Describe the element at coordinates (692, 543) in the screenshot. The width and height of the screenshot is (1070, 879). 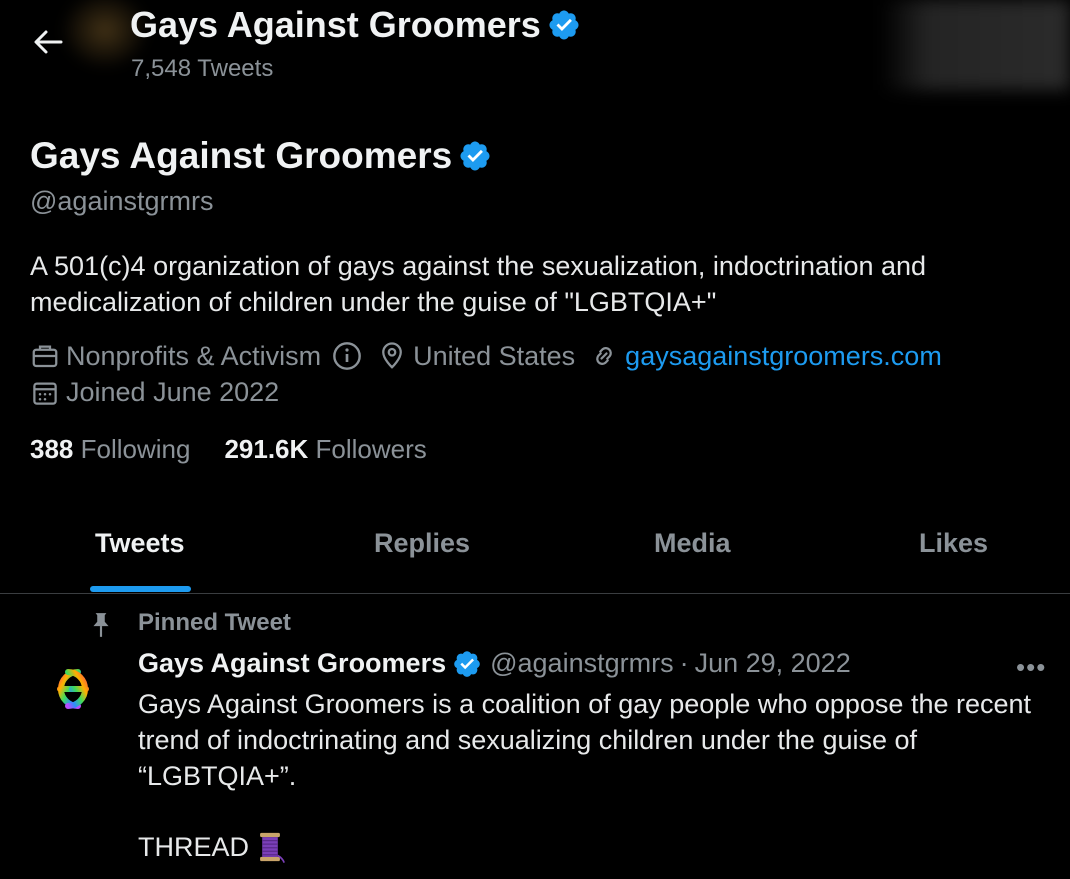
I see `tab-media: Media` at that location.